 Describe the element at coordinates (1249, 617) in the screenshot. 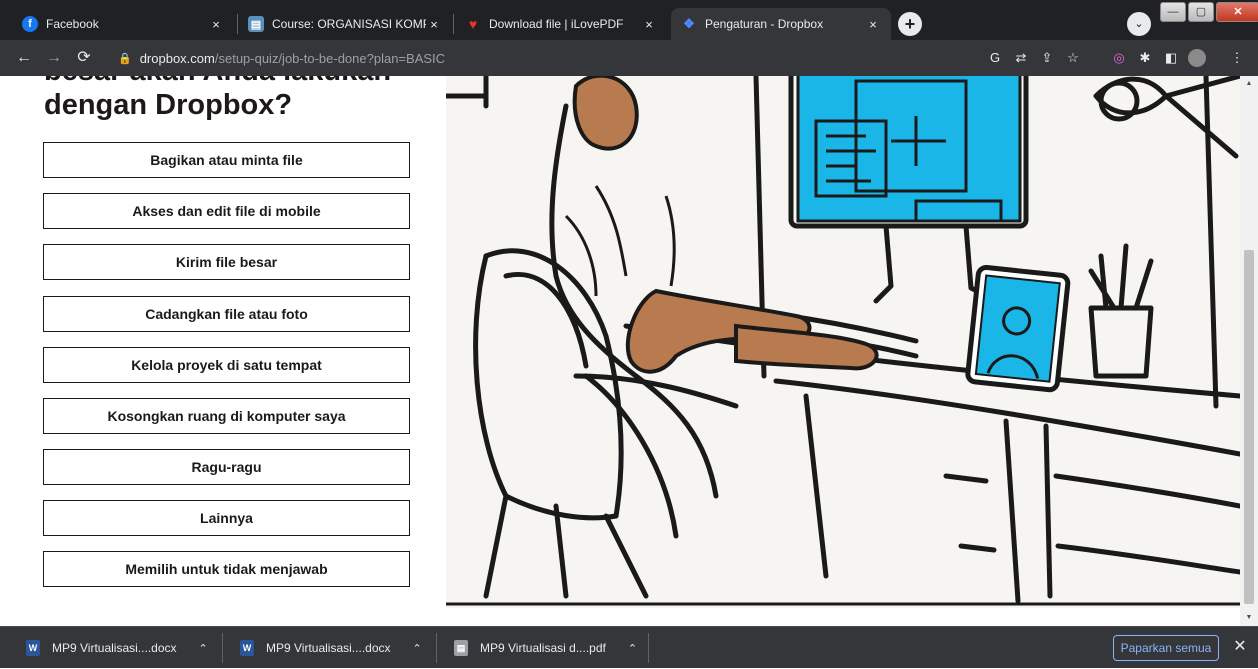

I see `scroll-down-icon: ▼` at that location.